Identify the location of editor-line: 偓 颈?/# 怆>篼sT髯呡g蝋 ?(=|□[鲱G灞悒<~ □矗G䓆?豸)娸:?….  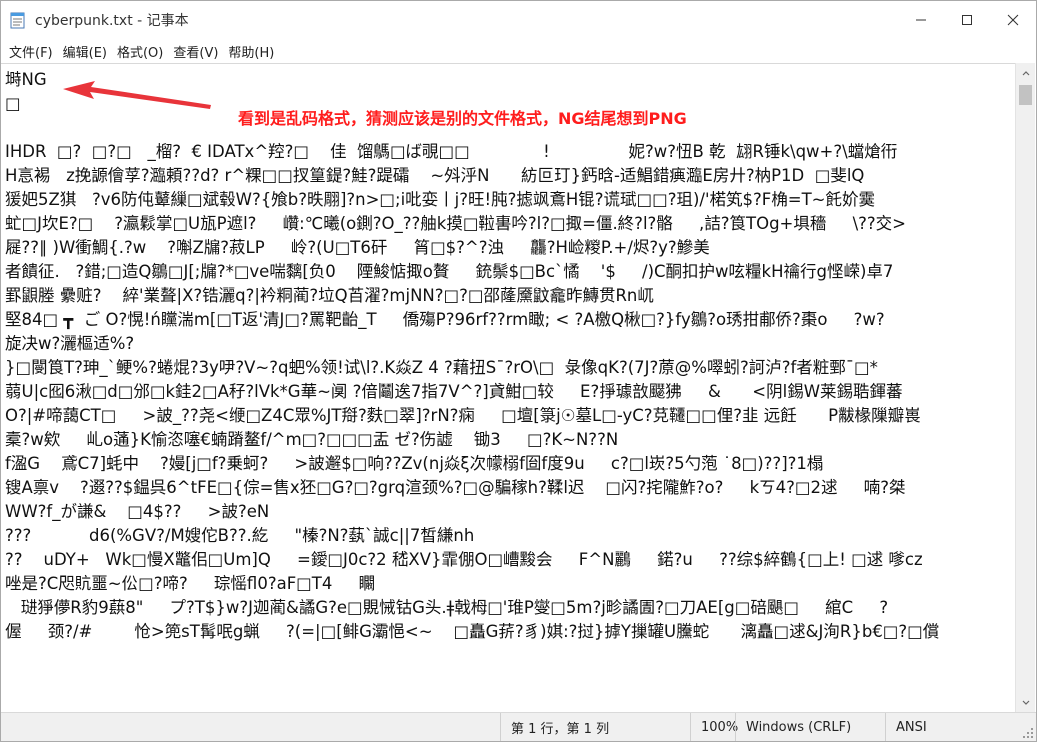
(510, 632).